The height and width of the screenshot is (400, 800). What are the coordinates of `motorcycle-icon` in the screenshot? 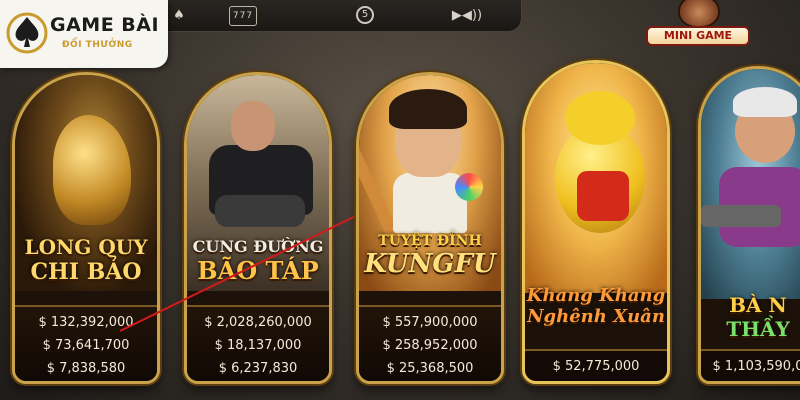 It's located at (260, 211).